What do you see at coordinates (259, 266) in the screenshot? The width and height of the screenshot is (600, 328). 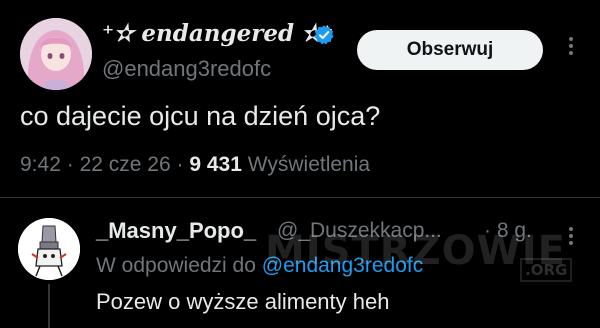 I see `reply-context: W odpowiedzi do @endang3redofc` at bounding box center [259, 266].